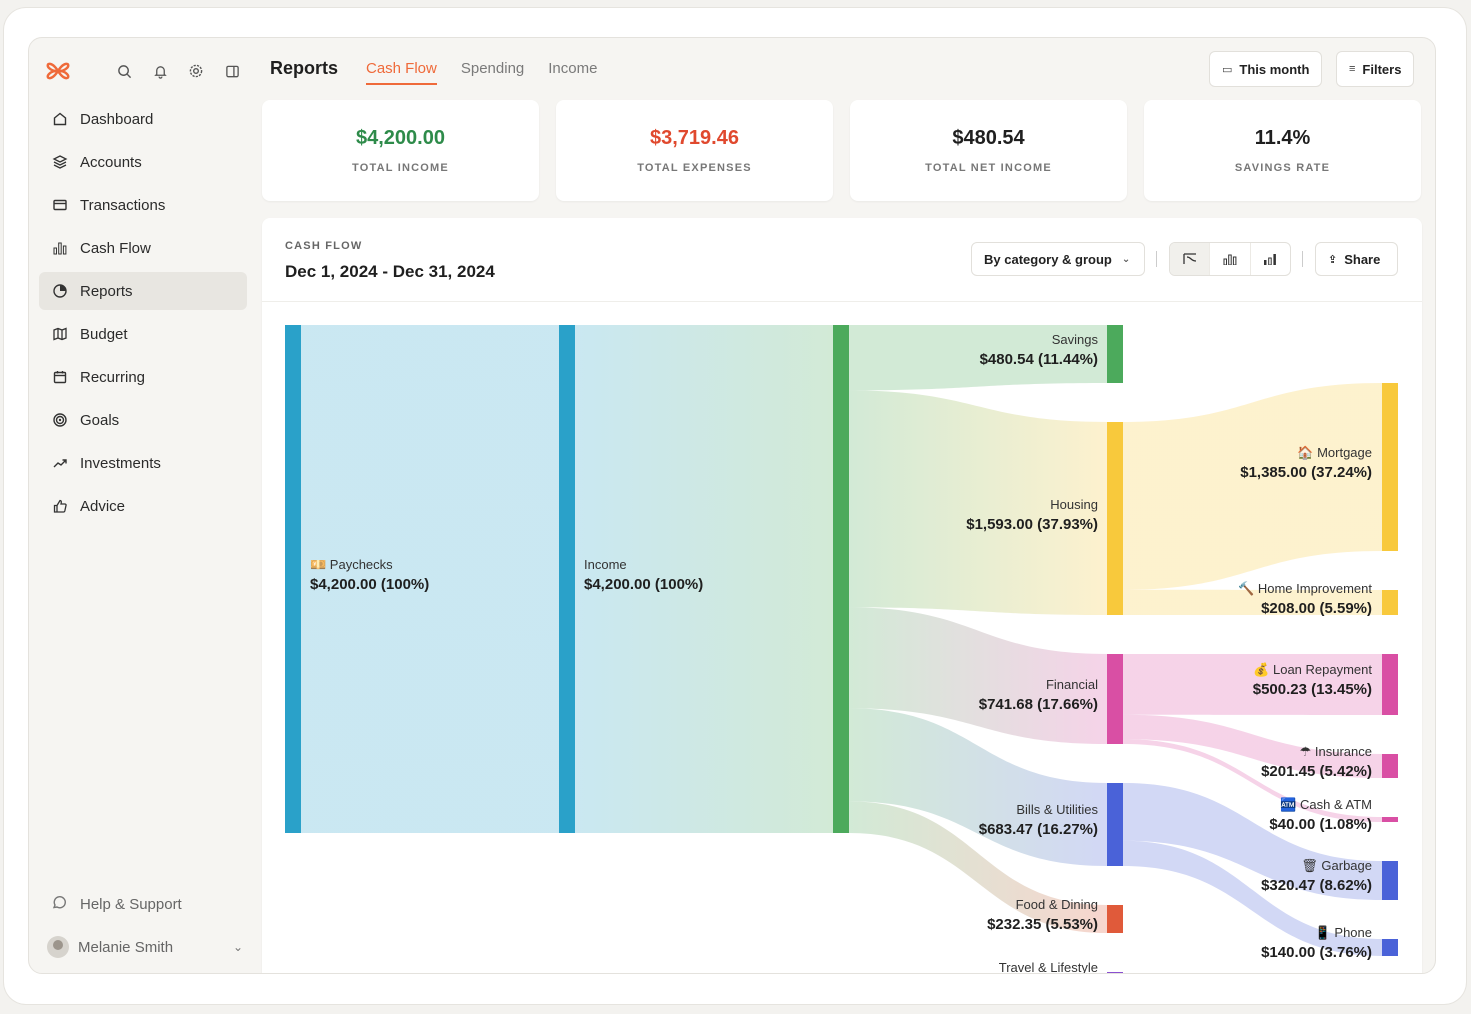  Describe the element at coordinates (117, 119) in the screenshot. I see `sidebar-item-label: Dashboard` at that location.